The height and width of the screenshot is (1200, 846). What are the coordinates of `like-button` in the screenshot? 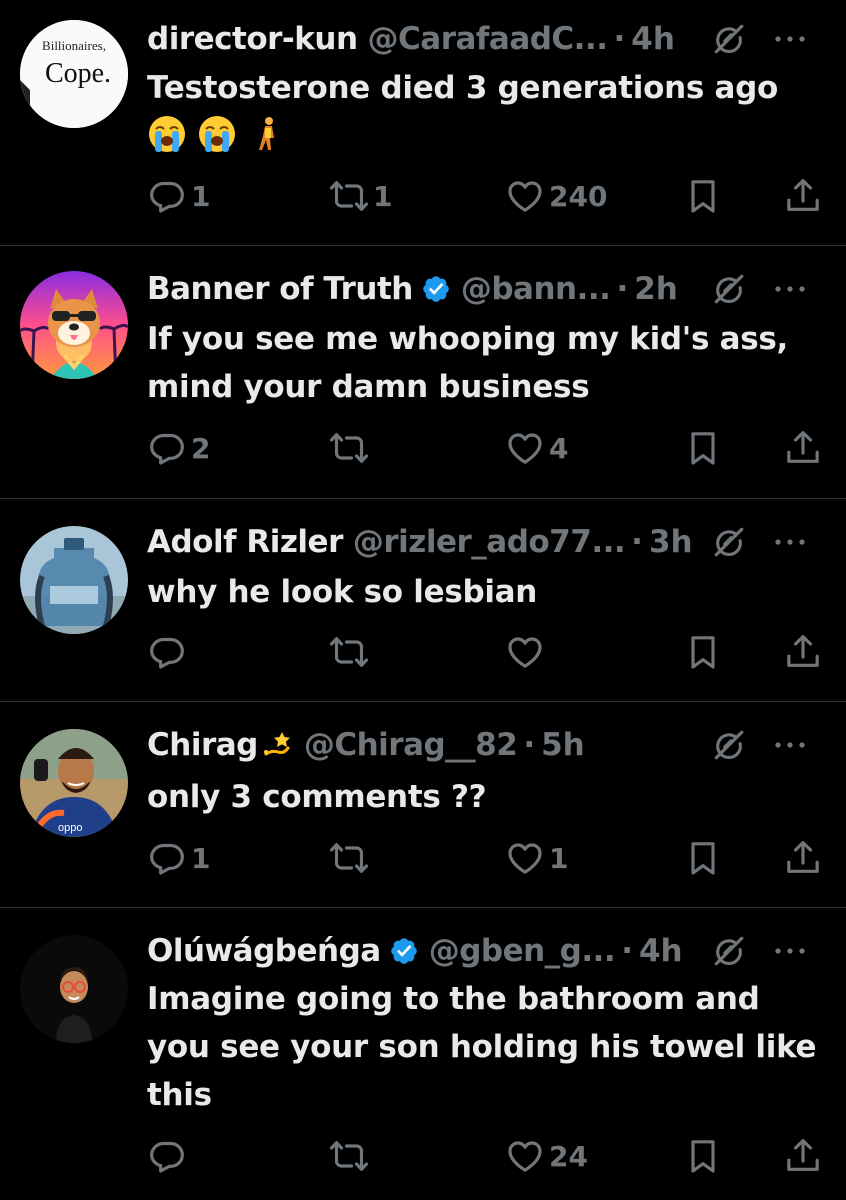 It's located at (527, 652).